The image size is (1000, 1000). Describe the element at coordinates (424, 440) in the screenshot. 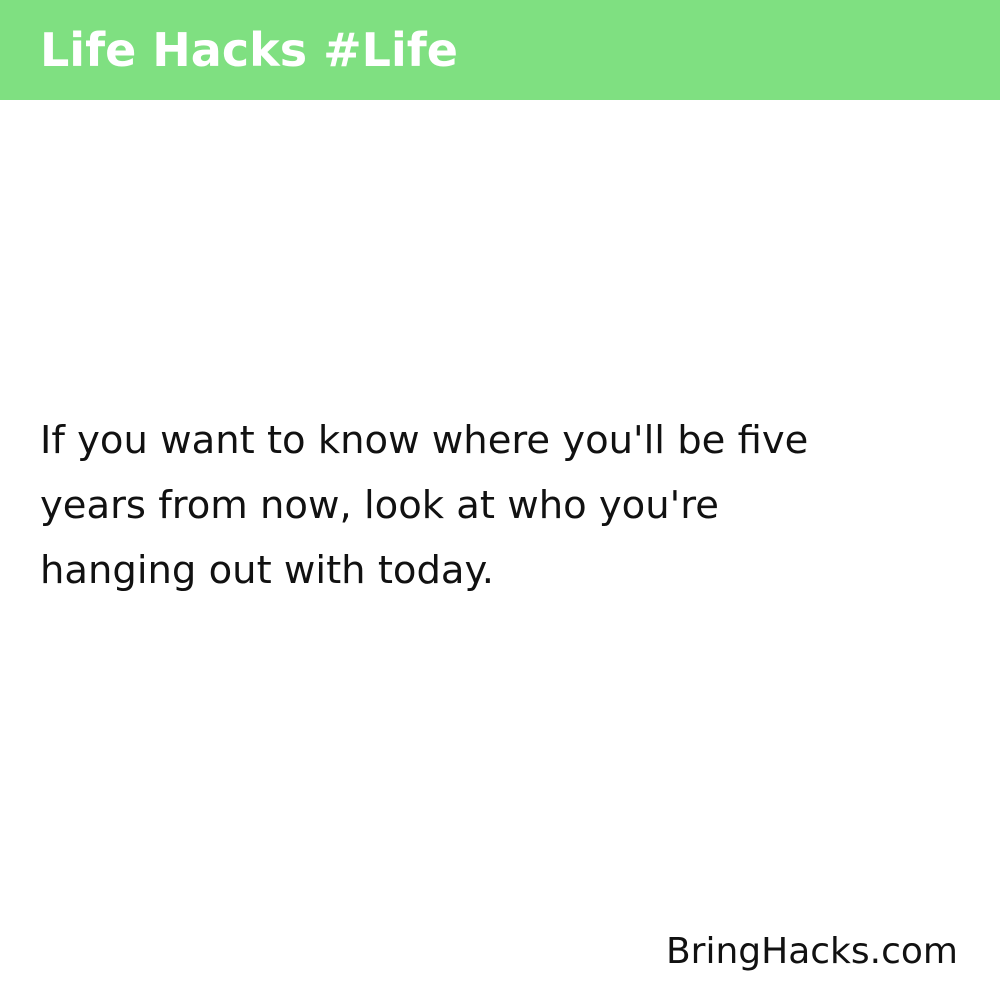

I see `quote-line-1: If you want to know where you'll be five` at that location.